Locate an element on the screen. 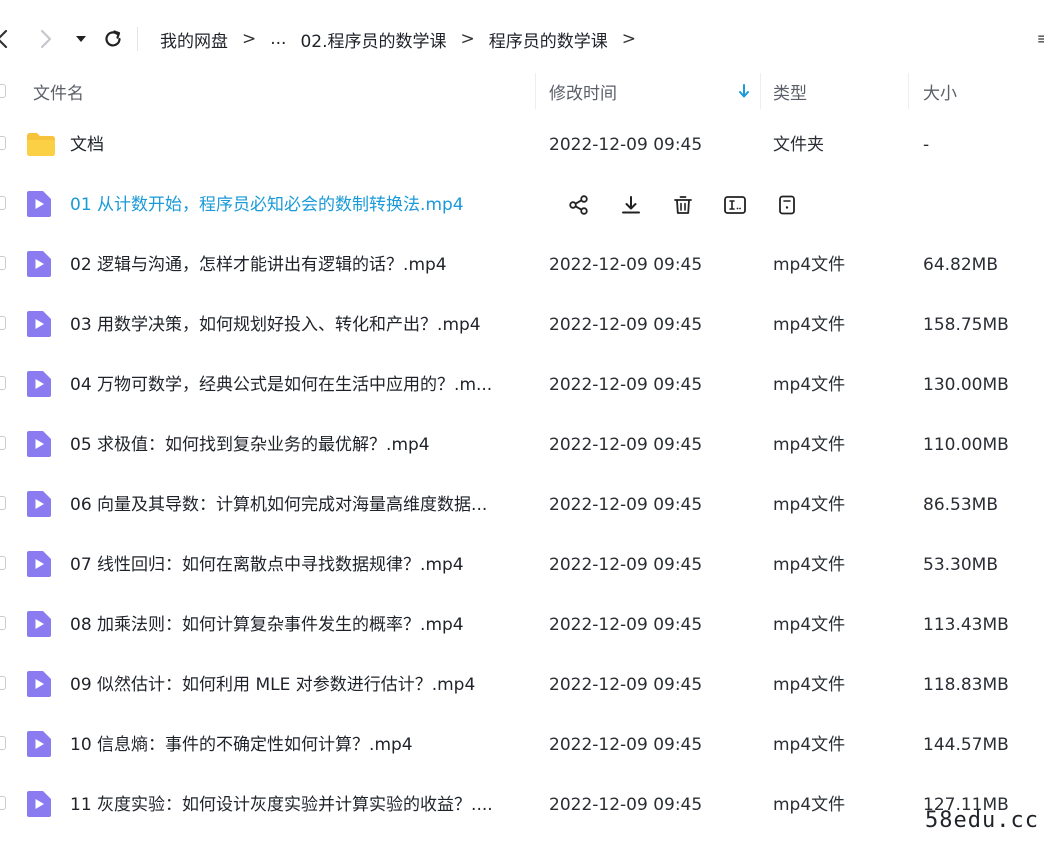  file-size: 64.82MB is located at coordinates (960, 265).